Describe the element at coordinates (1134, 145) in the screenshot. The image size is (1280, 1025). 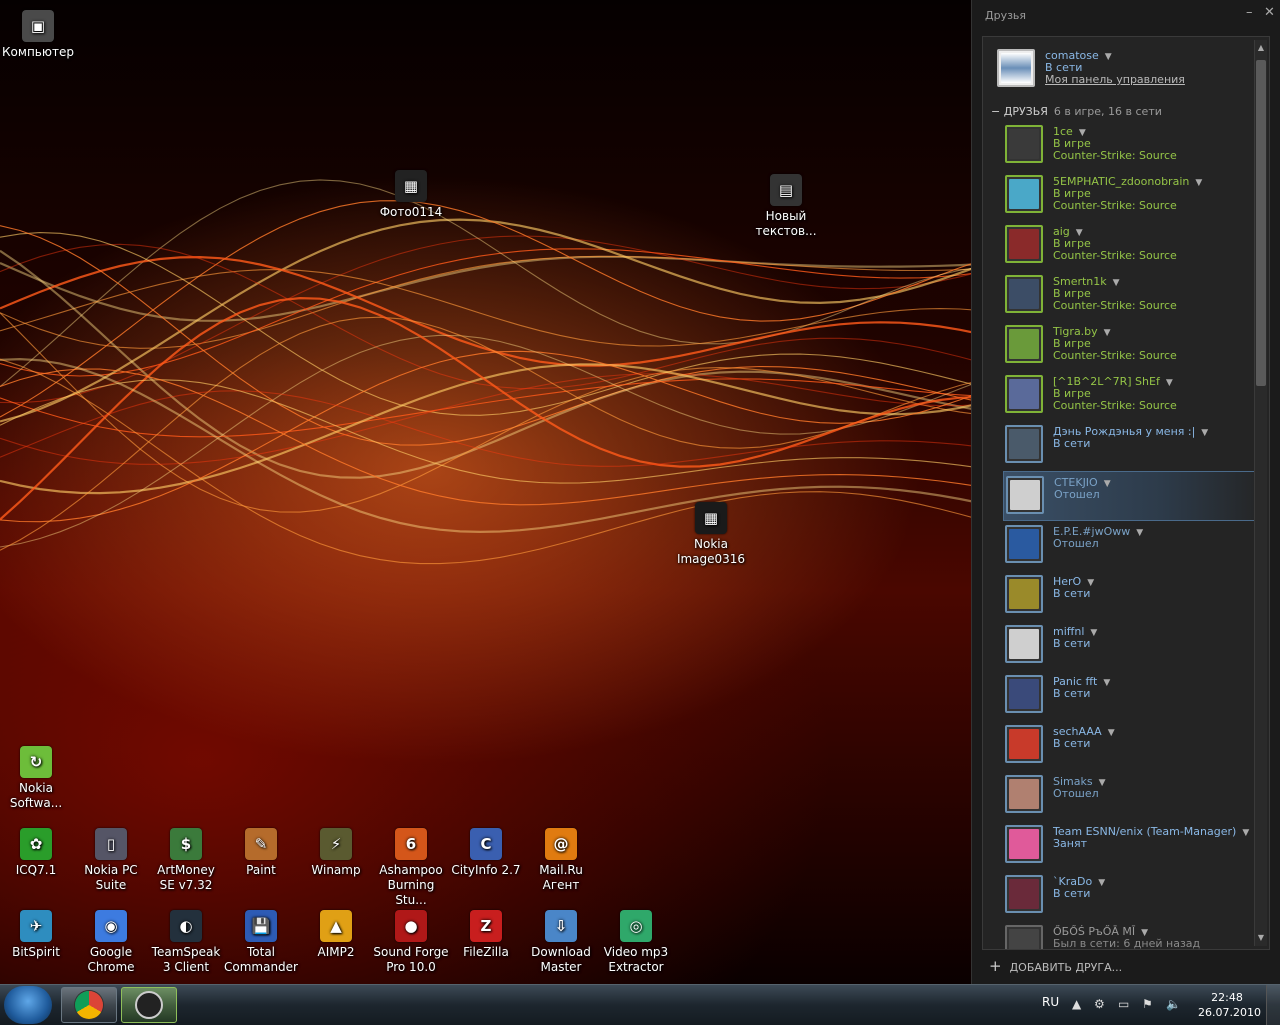
I see `friend-item: 1ce ▼ В игре Counter-Strike: Source` at that location.